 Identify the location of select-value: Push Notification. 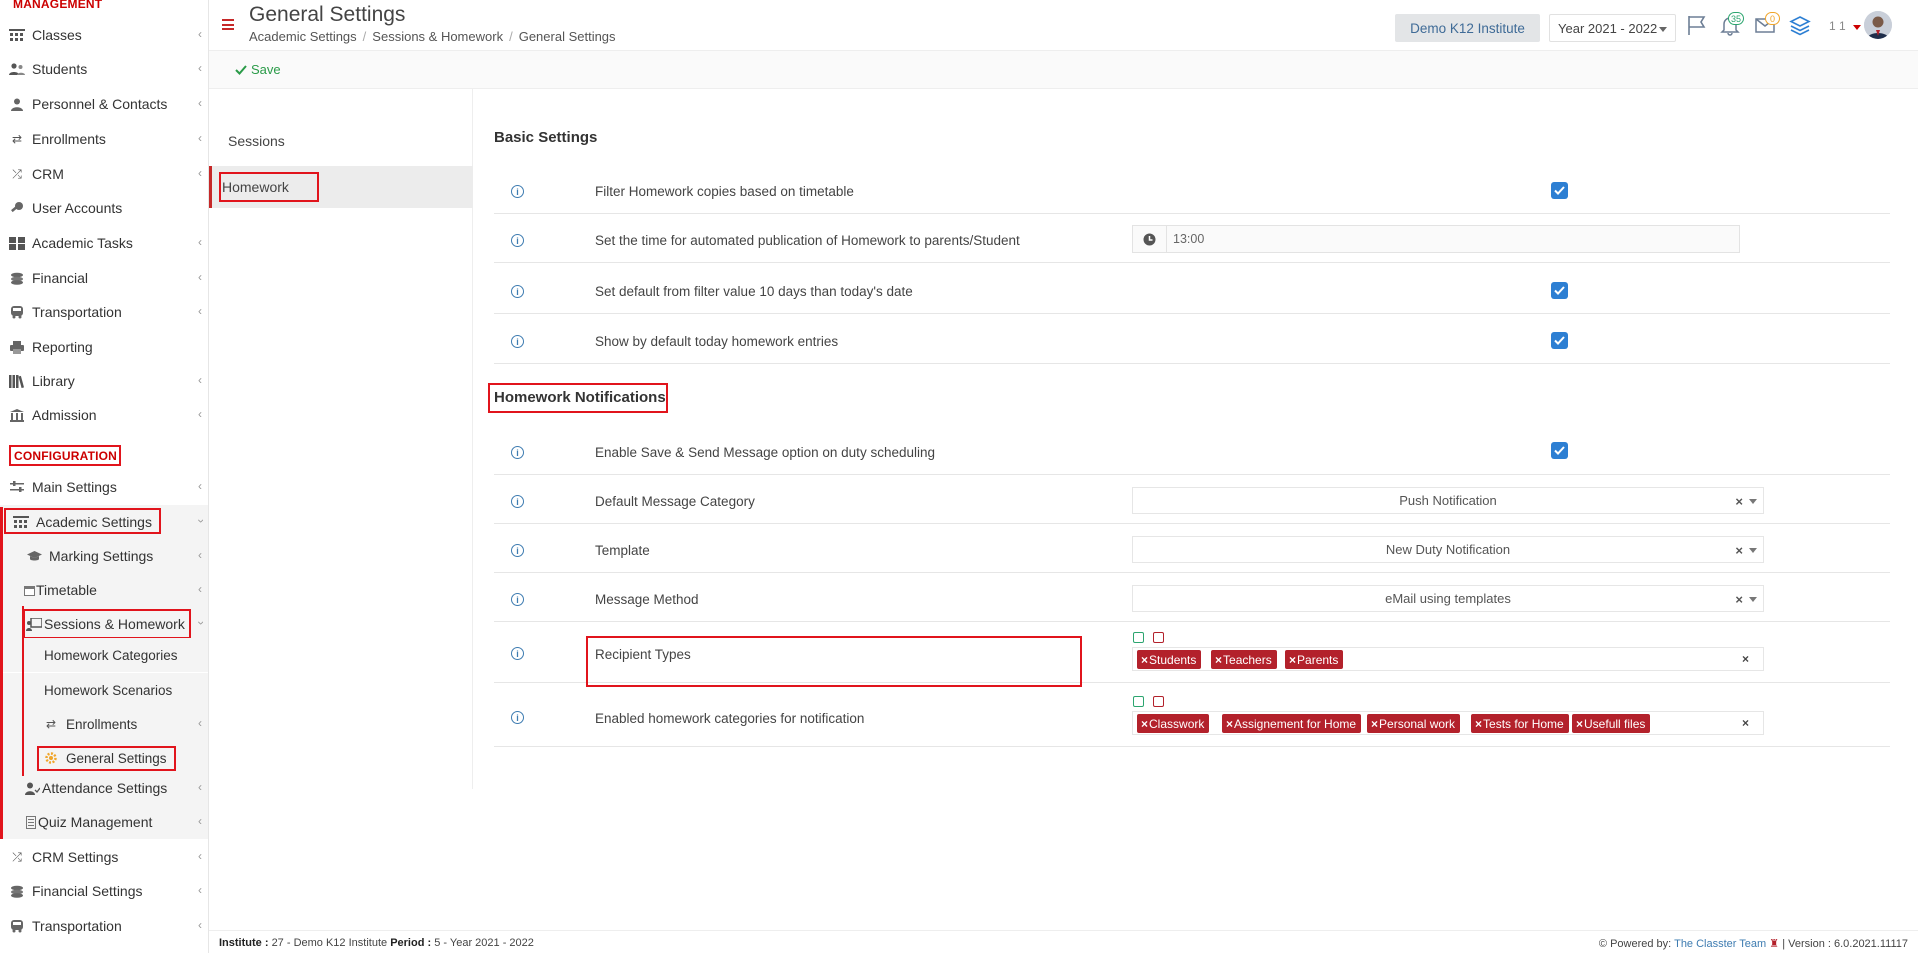
(1448, 500).